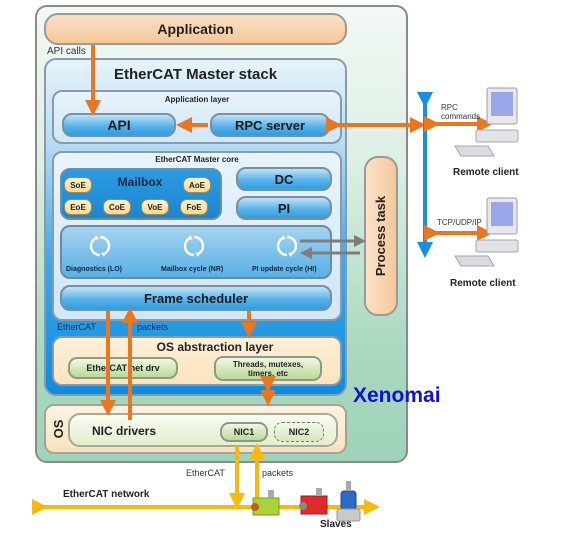 This screenshot has height=542, width=577. Describe the element at coordinates (459, 222) in the screenshot. I see `tcp-label: TCP/UDP/IP` at that location.